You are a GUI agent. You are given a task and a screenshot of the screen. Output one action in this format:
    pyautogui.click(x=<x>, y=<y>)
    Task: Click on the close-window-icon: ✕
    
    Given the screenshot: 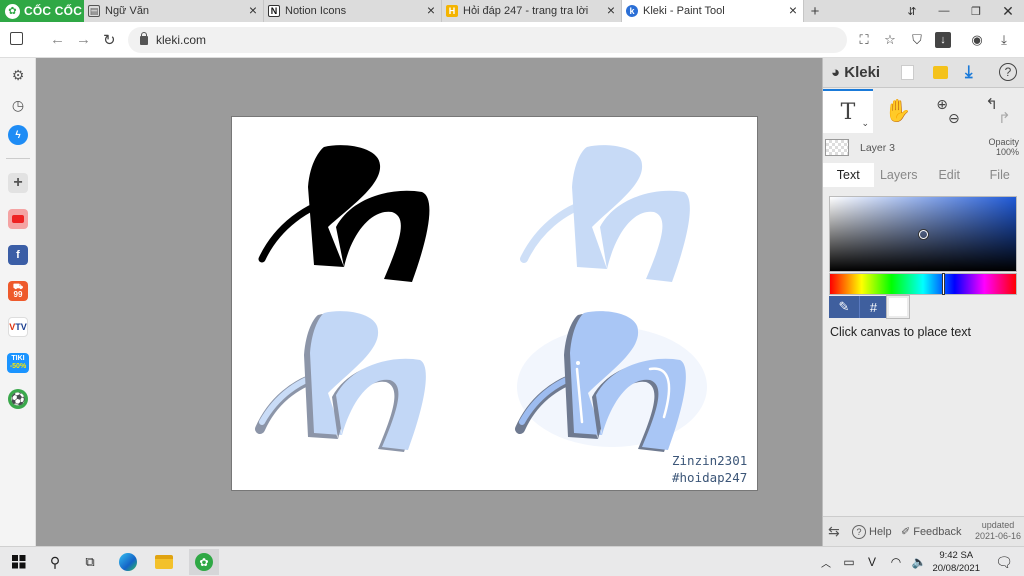 What is the action you would take?
    pyautogui.click(x=1008, y=11)
    